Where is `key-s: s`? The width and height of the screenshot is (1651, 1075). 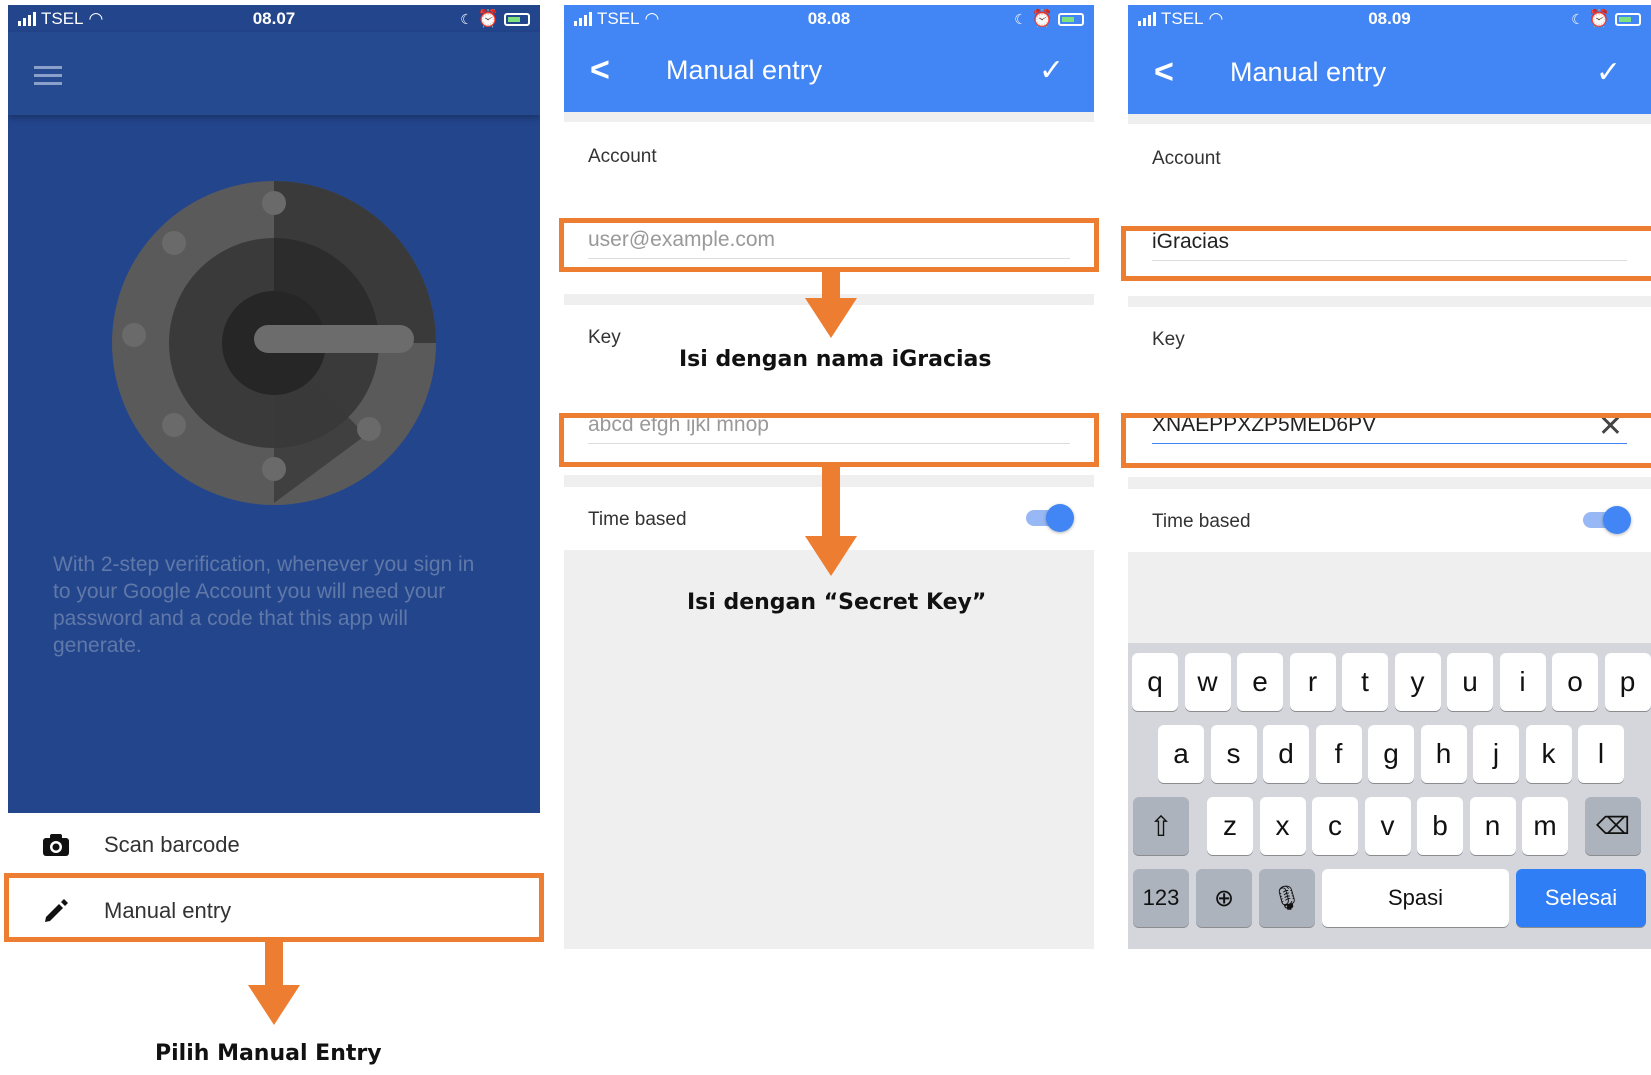 key-s: s is located at coordinates (1233, 754).